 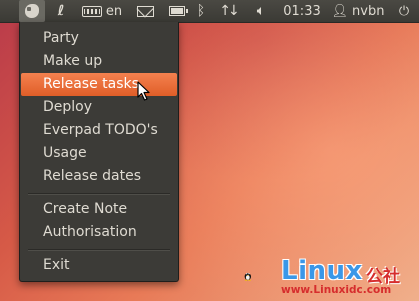 I want to click on menu-item-authorisation: Authorisation, so click(x=99, y=232).